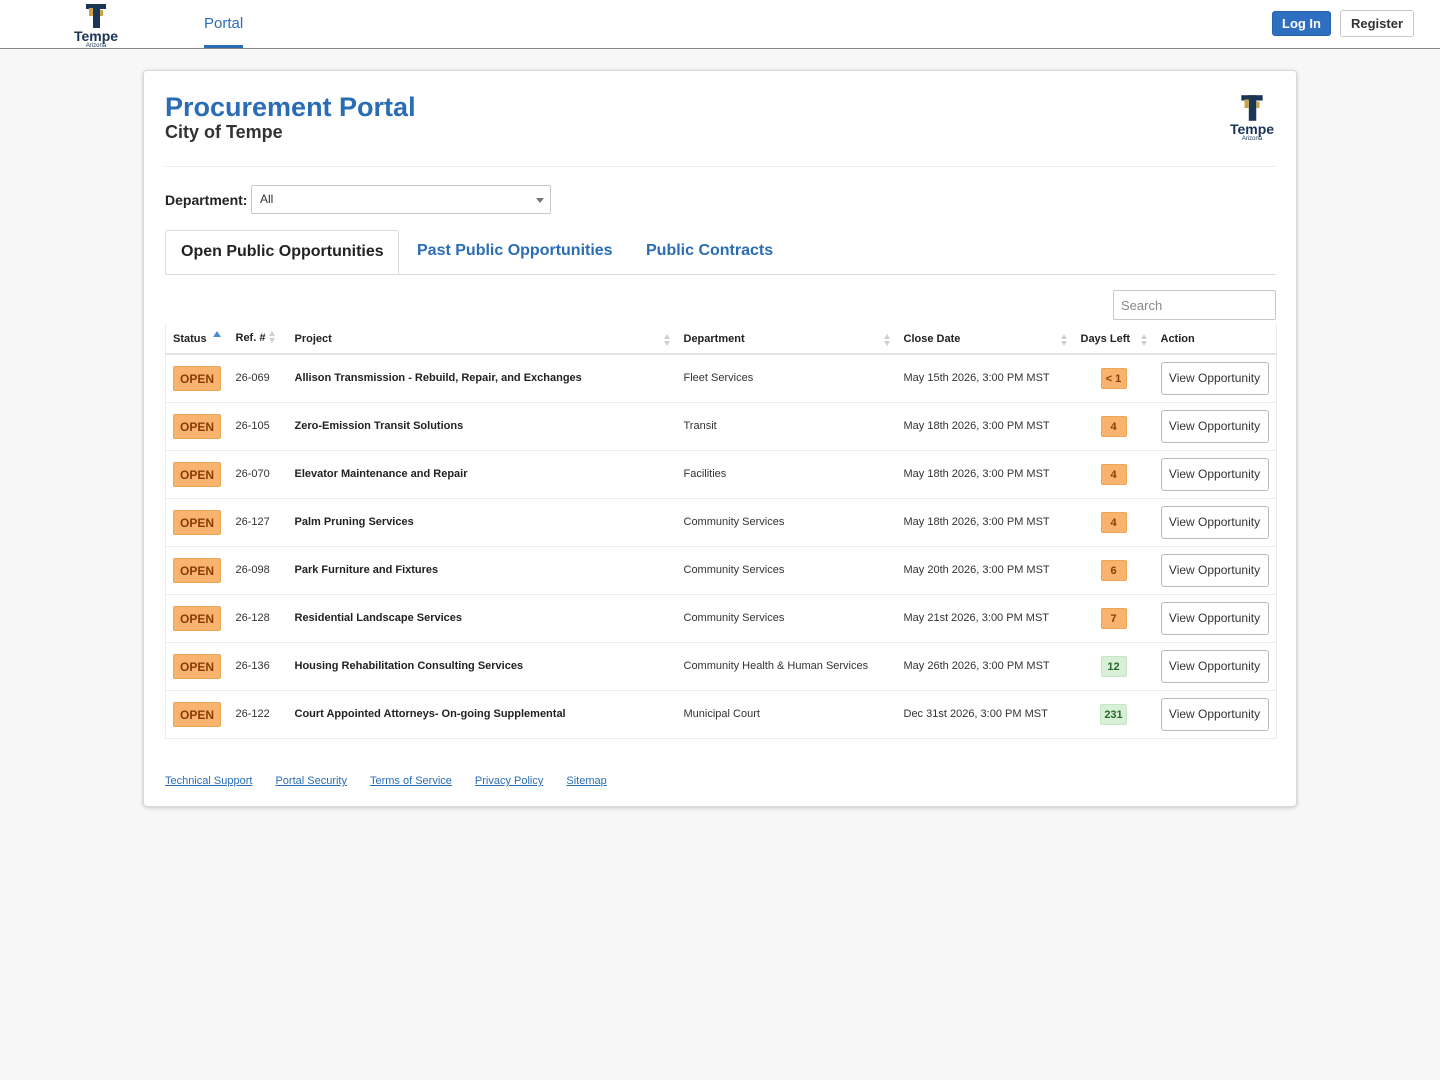  Describe the element at coordinates (258, 665) in the screenshot. I see `ref-cell: 26-136` at that location.